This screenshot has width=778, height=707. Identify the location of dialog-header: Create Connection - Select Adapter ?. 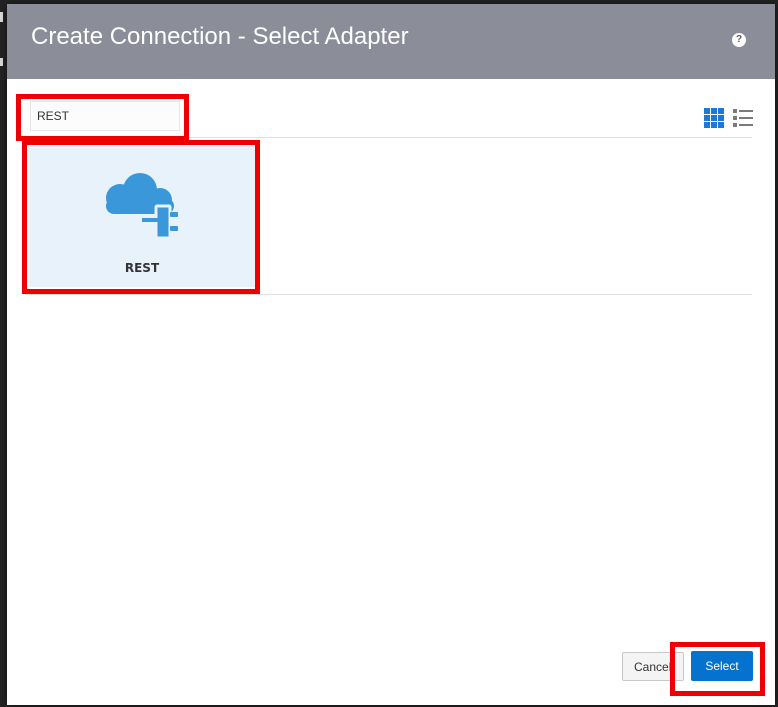
(391, 41).